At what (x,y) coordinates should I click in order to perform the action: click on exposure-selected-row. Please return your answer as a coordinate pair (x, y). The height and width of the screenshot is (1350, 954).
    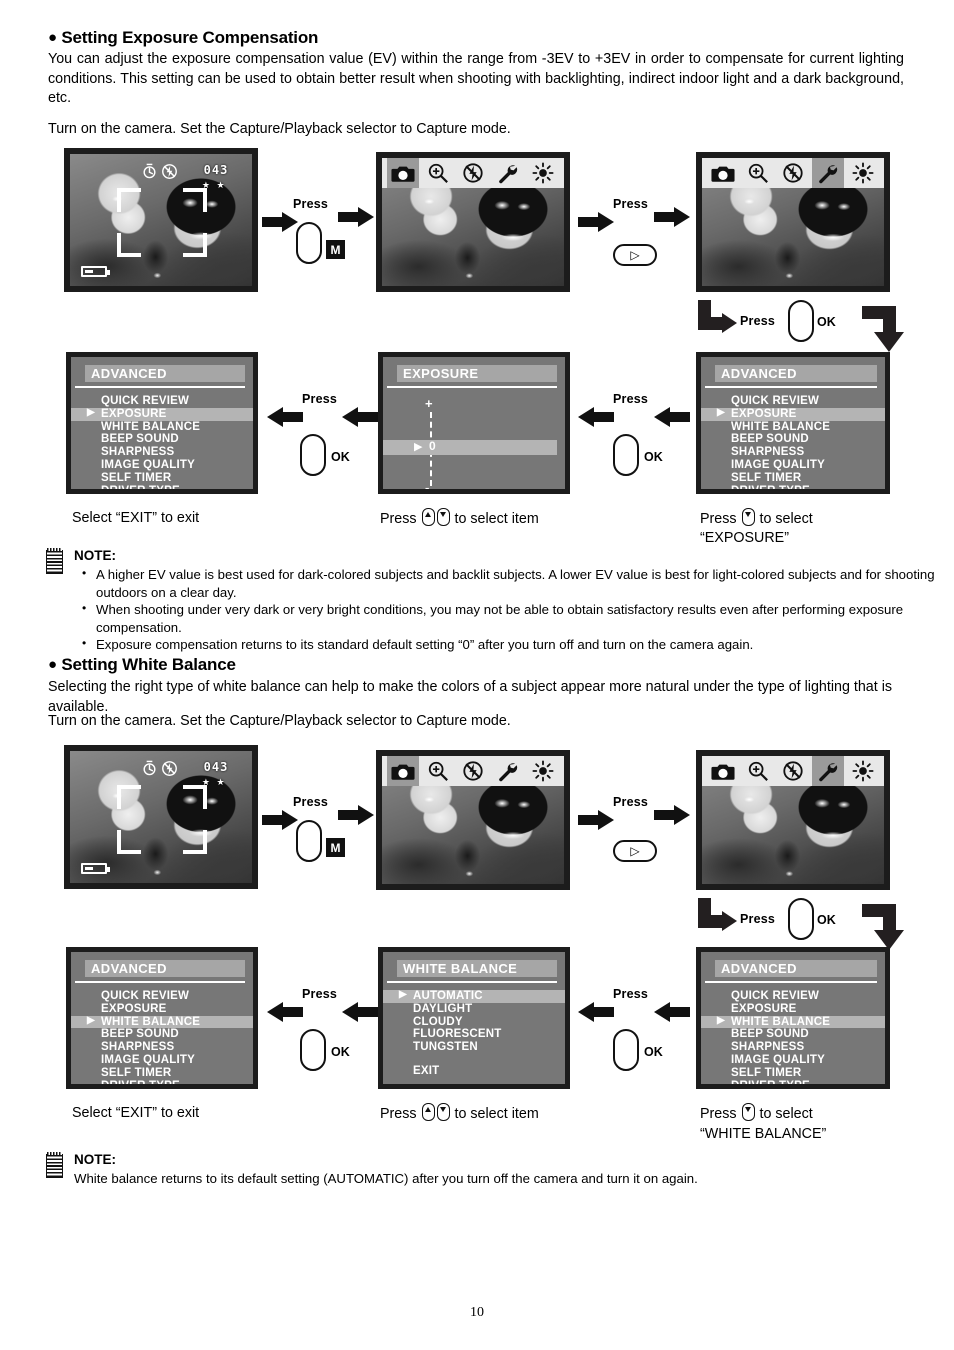
    Looking at the image, I should click on (470, 447).